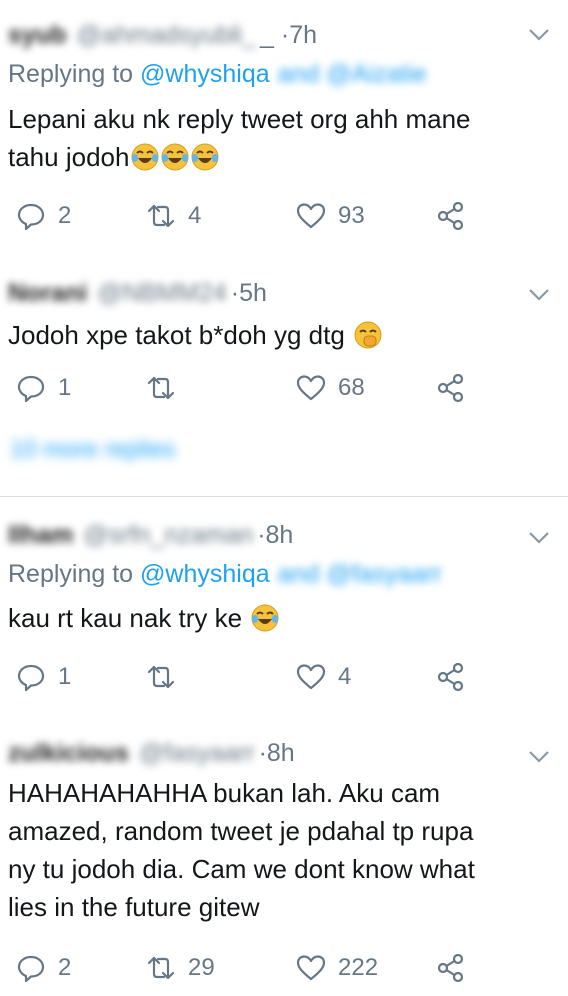 This screenshot has width=568, height=996. Describe the element at coordinates (351, 215) in the screenshot. I see `like-count: 93` at that location.